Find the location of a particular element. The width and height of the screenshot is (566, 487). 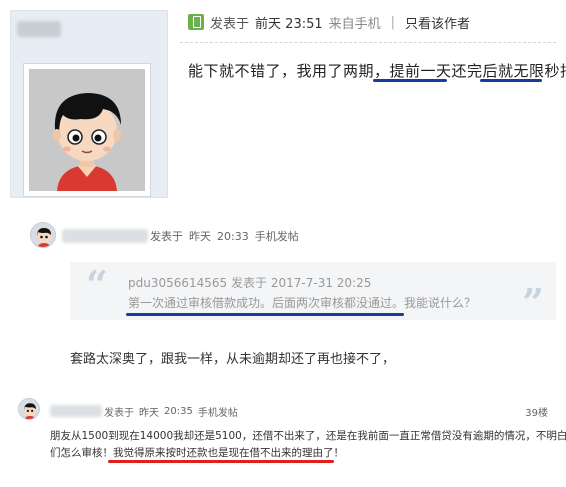

only-author-link: 只看该作者 is located at coordinates (437, 22).